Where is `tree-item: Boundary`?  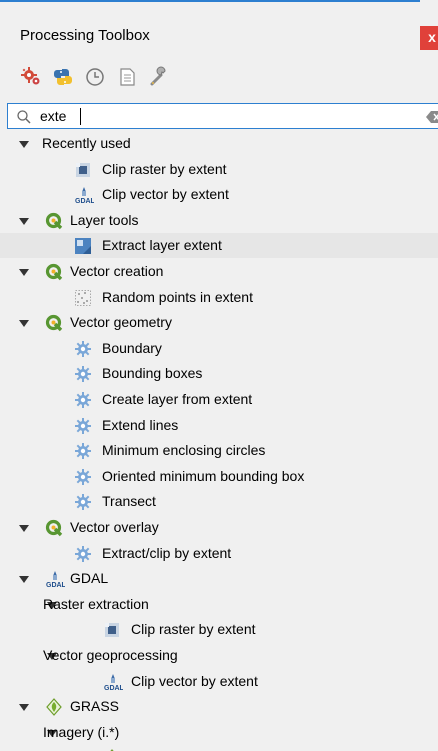
tree-item: Boundary is located at coordinates (219, 348).